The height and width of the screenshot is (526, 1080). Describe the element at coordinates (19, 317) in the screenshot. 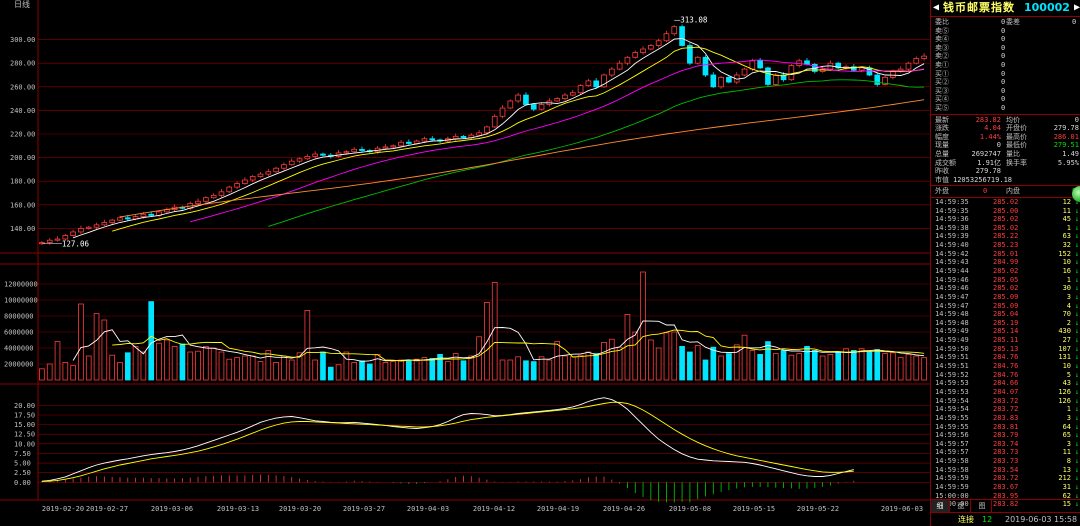

I see `volume-tick-label: 8000000` at that location.